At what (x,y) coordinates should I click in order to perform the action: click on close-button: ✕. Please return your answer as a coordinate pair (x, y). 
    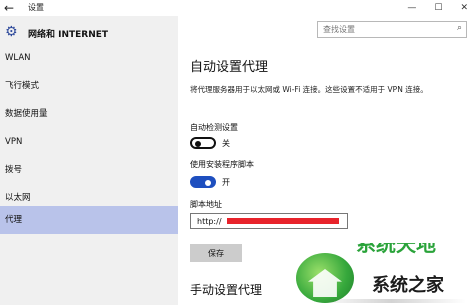
    Looking at the image, I should click on (464, 8).